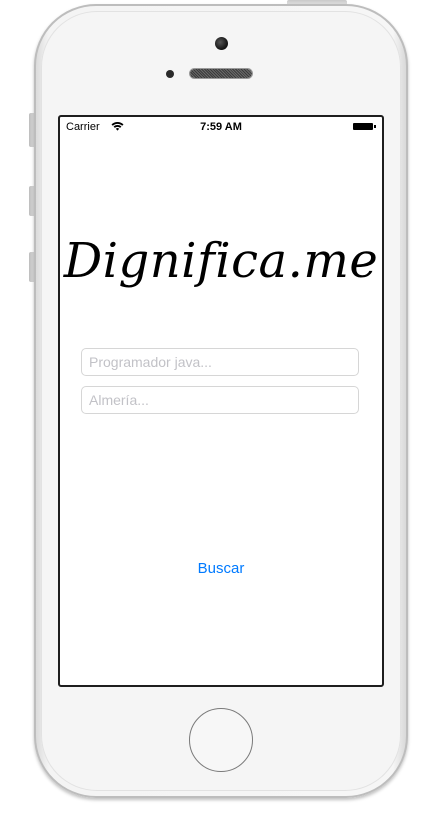 The image size is (435, 820). Describe the element at coordinates (375, 126) in the screenshot. I see `battery-tip-icon` at that location.